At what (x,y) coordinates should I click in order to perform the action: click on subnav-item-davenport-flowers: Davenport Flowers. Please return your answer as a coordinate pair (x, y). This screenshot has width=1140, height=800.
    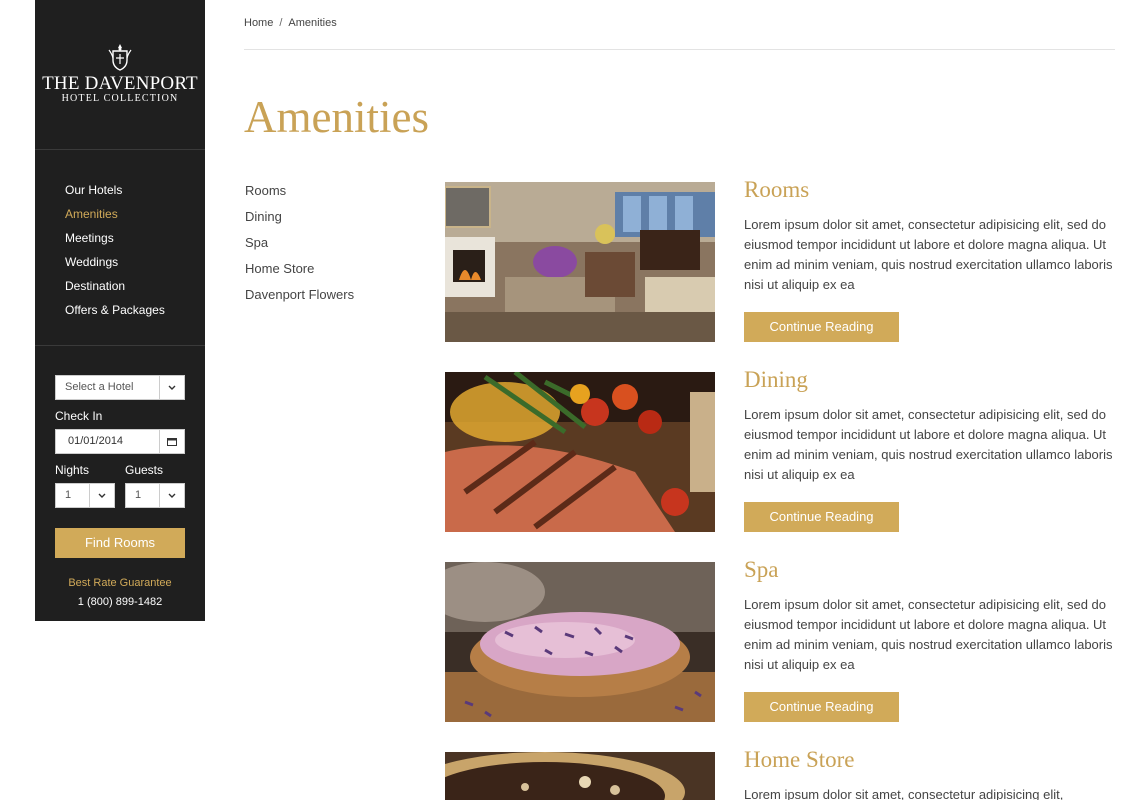
    Looking at the image, I should click on (299, 295).